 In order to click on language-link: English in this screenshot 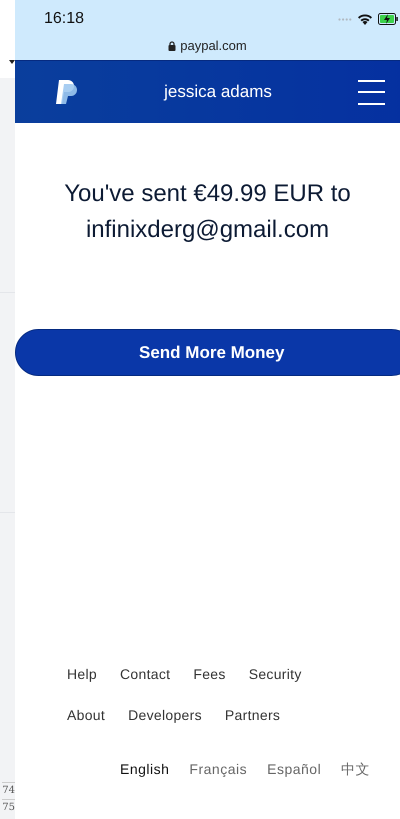, I will do `click(145, 769)`.